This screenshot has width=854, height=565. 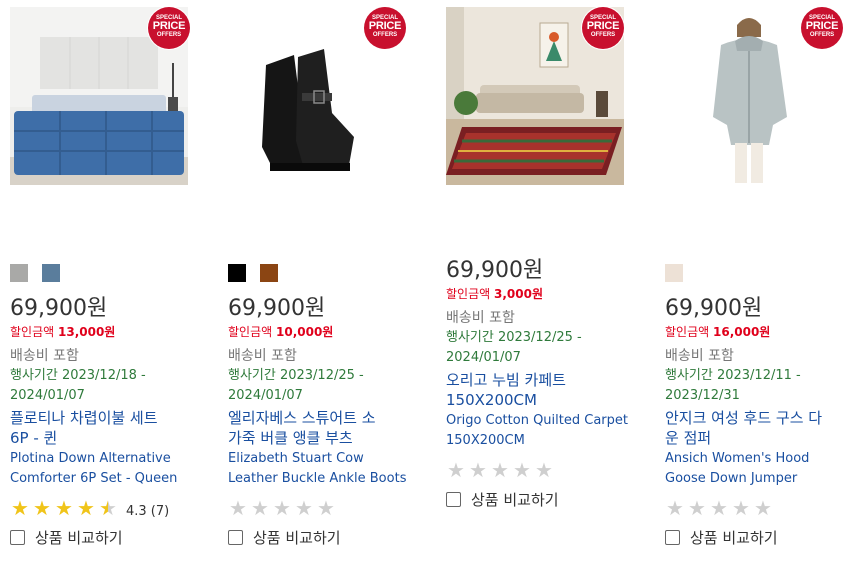 I want to click on product-name-en: Origo Cotton Quilted Carpet, so click(x=546, y=421).